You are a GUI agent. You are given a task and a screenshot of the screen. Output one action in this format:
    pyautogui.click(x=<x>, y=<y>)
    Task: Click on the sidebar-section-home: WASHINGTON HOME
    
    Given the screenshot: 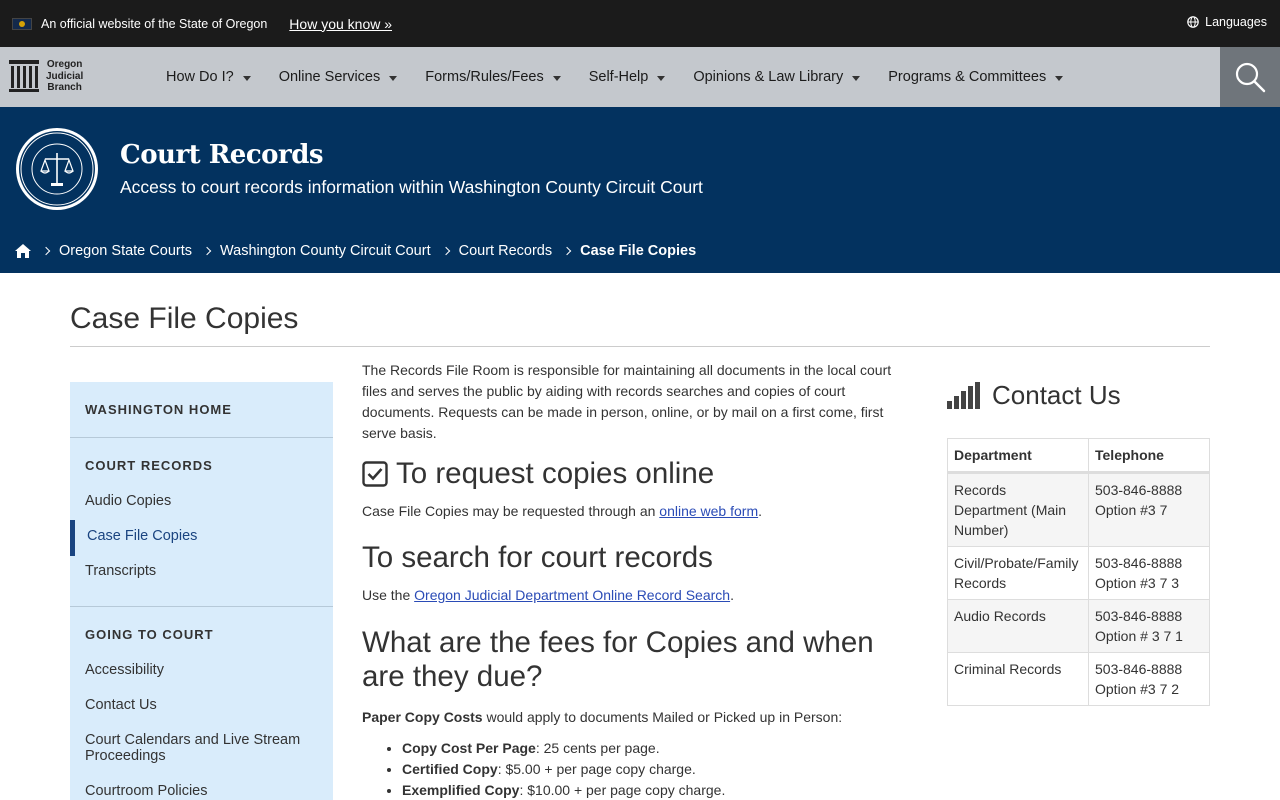 What is the action you would take?
    pyautogui.click(x=201, y=410)
    